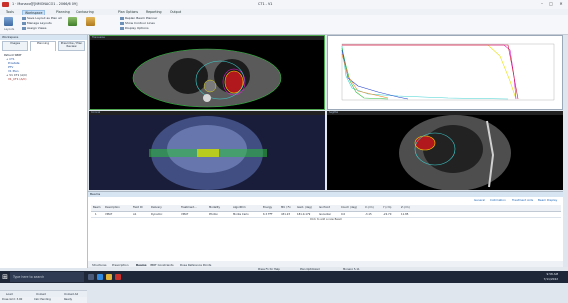 Image resolution: width=568 pixels, height=303 pixels. I want to click on layout-icon, so click(8, 21).